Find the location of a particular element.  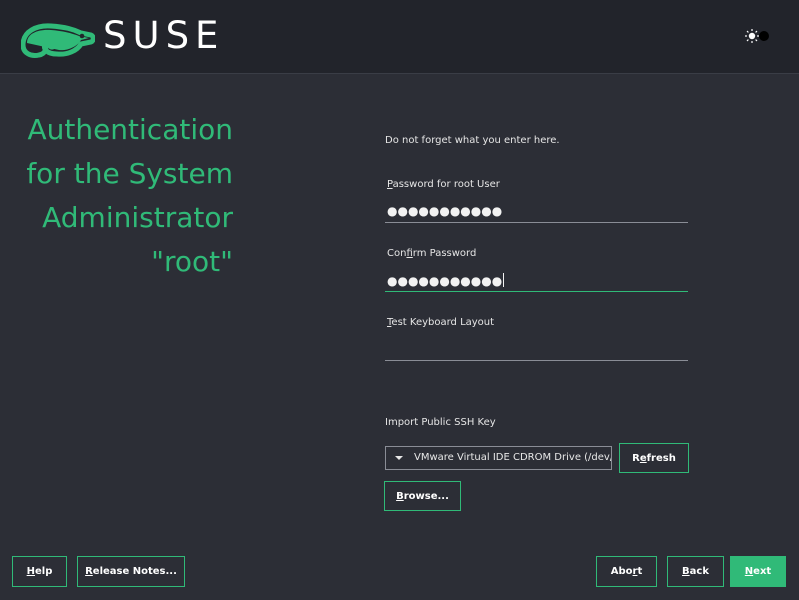

title-line: for the System is located at coordinates (129, 173).